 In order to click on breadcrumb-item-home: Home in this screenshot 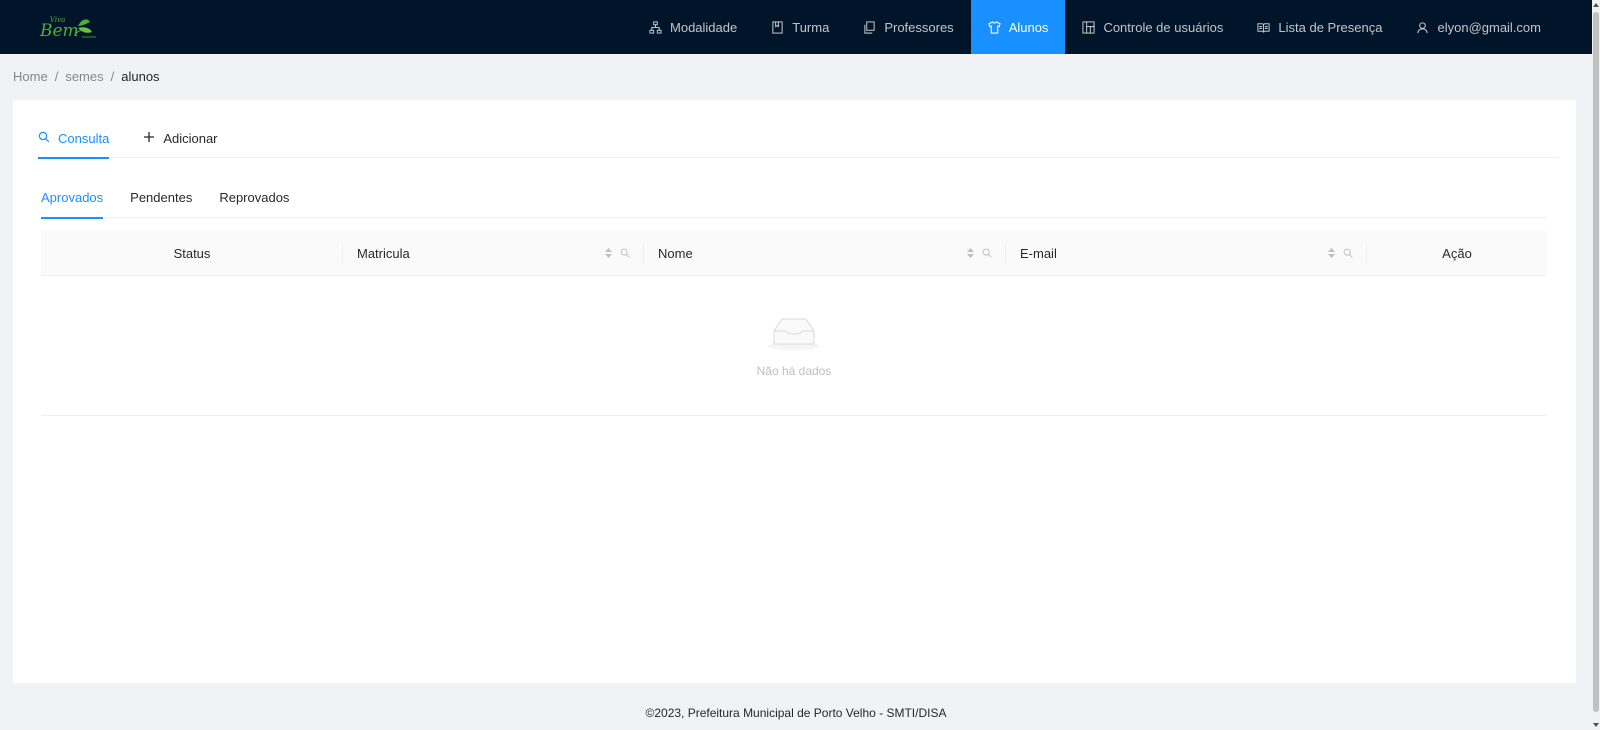, I will do `click(30, 76)`.